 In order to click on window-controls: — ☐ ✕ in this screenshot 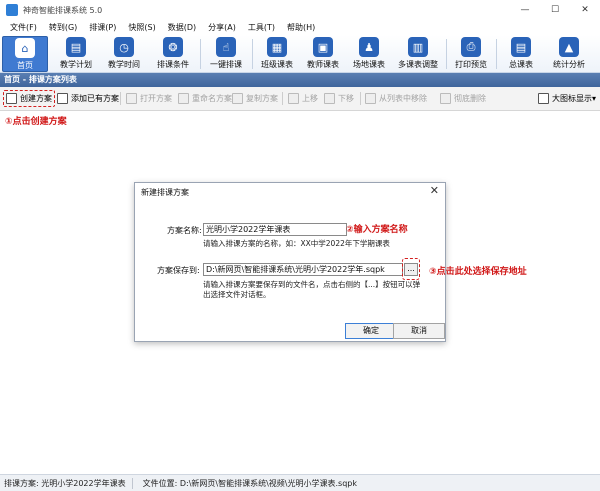, I will do `click(555, 10)`.